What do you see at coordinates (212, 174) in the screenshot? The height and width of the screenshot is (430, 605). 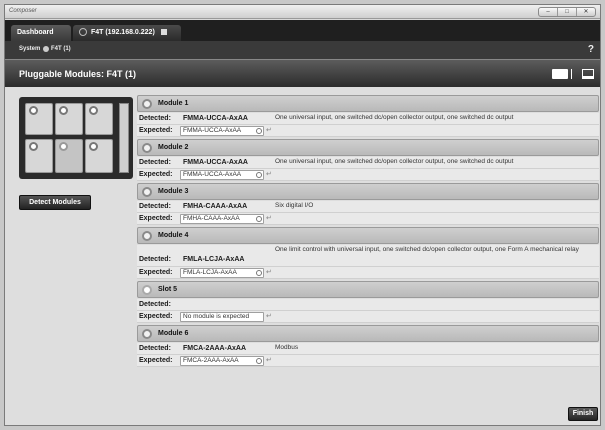 I see `expected-part-value: FMMA-UCCA-AxAA` at bounding box center [212, 174].